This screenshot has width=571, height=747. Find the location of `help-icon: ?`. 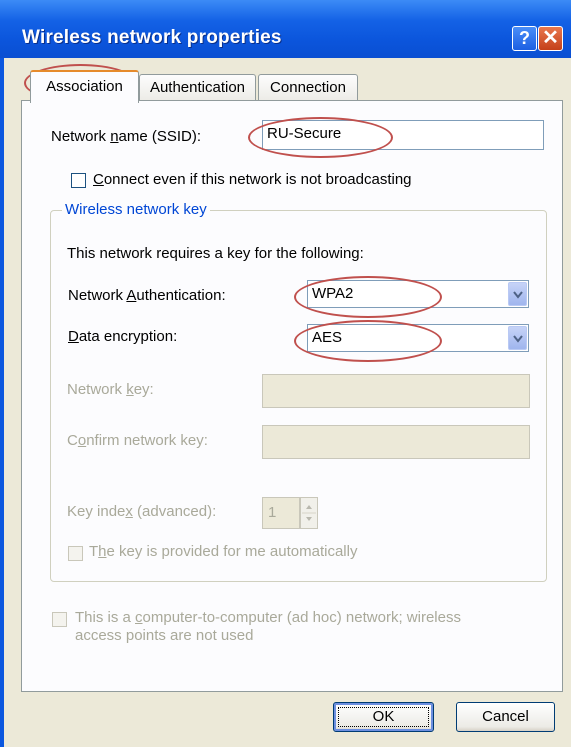

help-icon: ? is located at coordinates (524, 38).